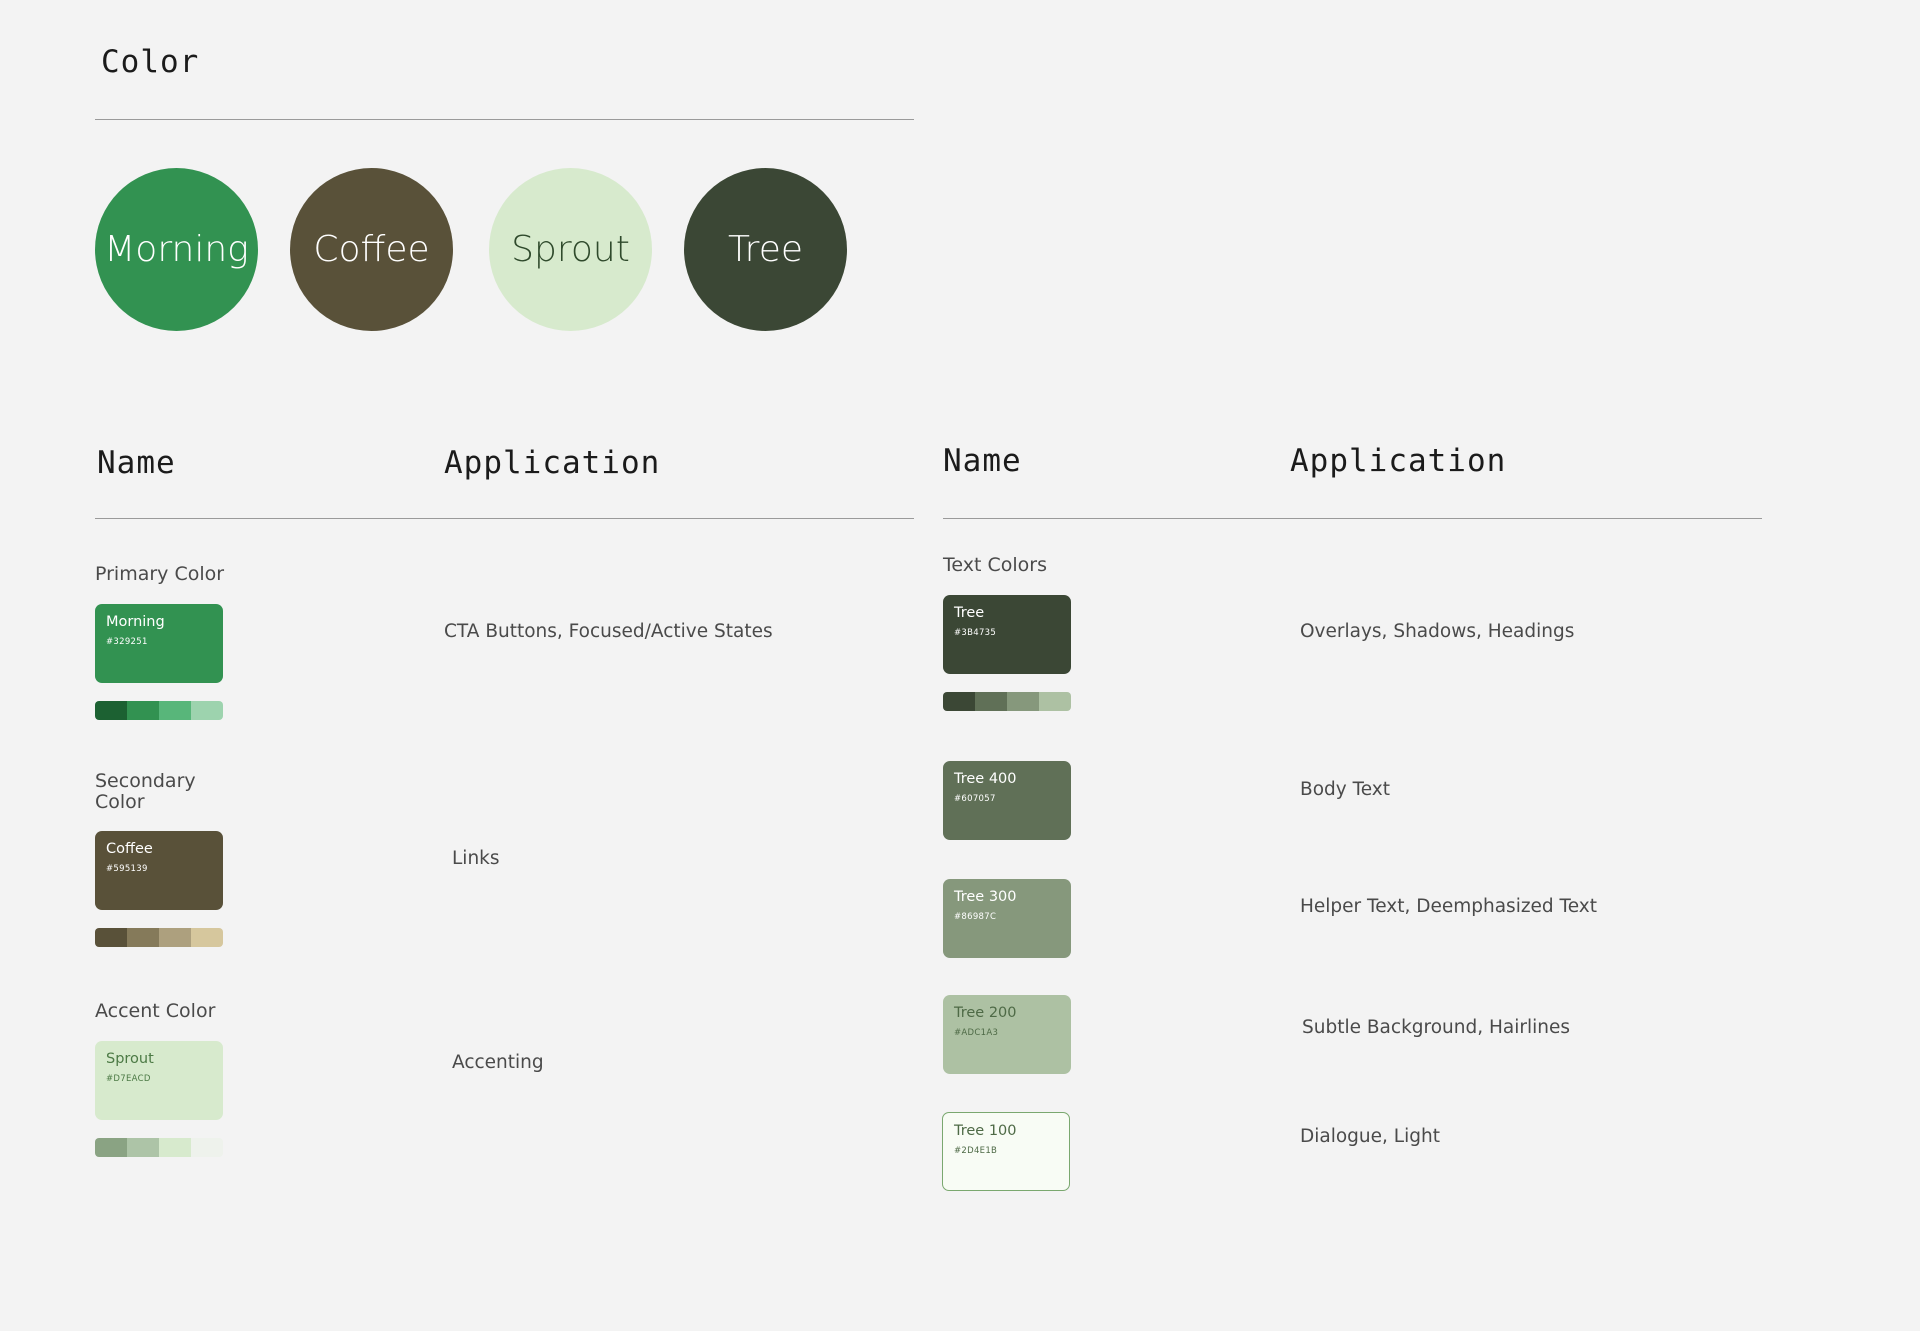  I want to click on tint-strip-tree, so click(1007, 701).